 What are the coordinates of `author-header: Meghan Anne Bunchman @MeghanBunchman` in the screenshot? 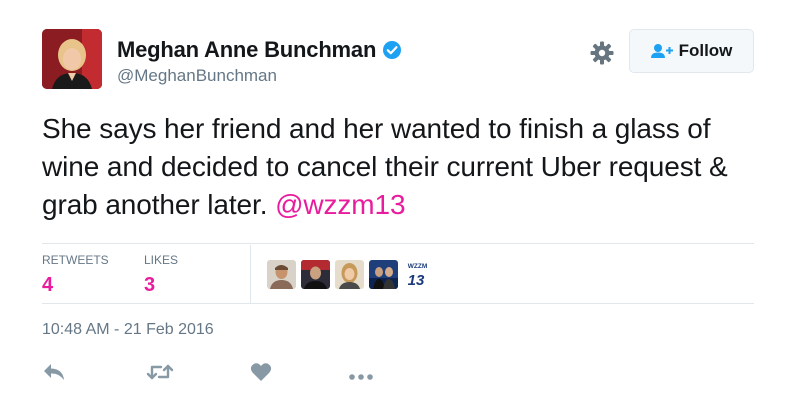 It's located at (259, 61).